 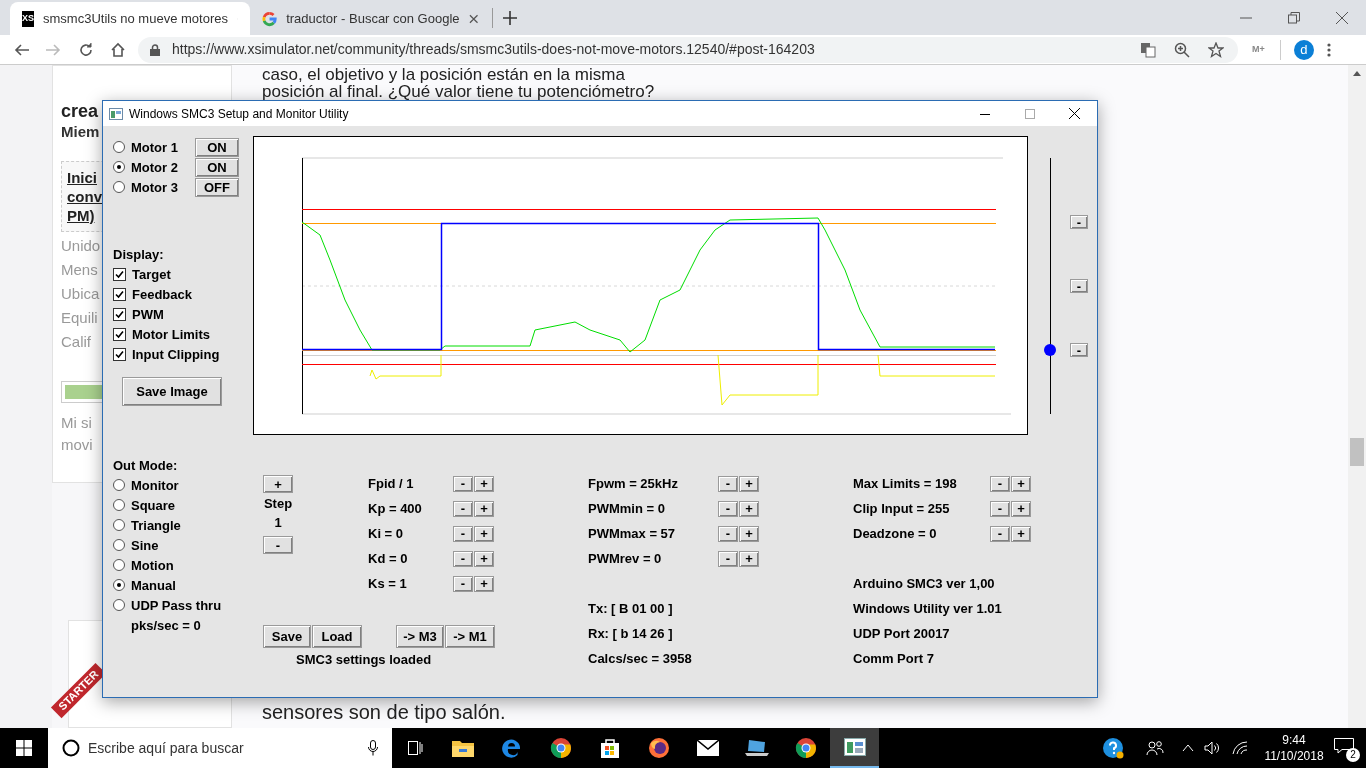 What do you see at coordinates (22, 49) in the screenshot?
I see `back-icon` at bounding box center [22, 49].